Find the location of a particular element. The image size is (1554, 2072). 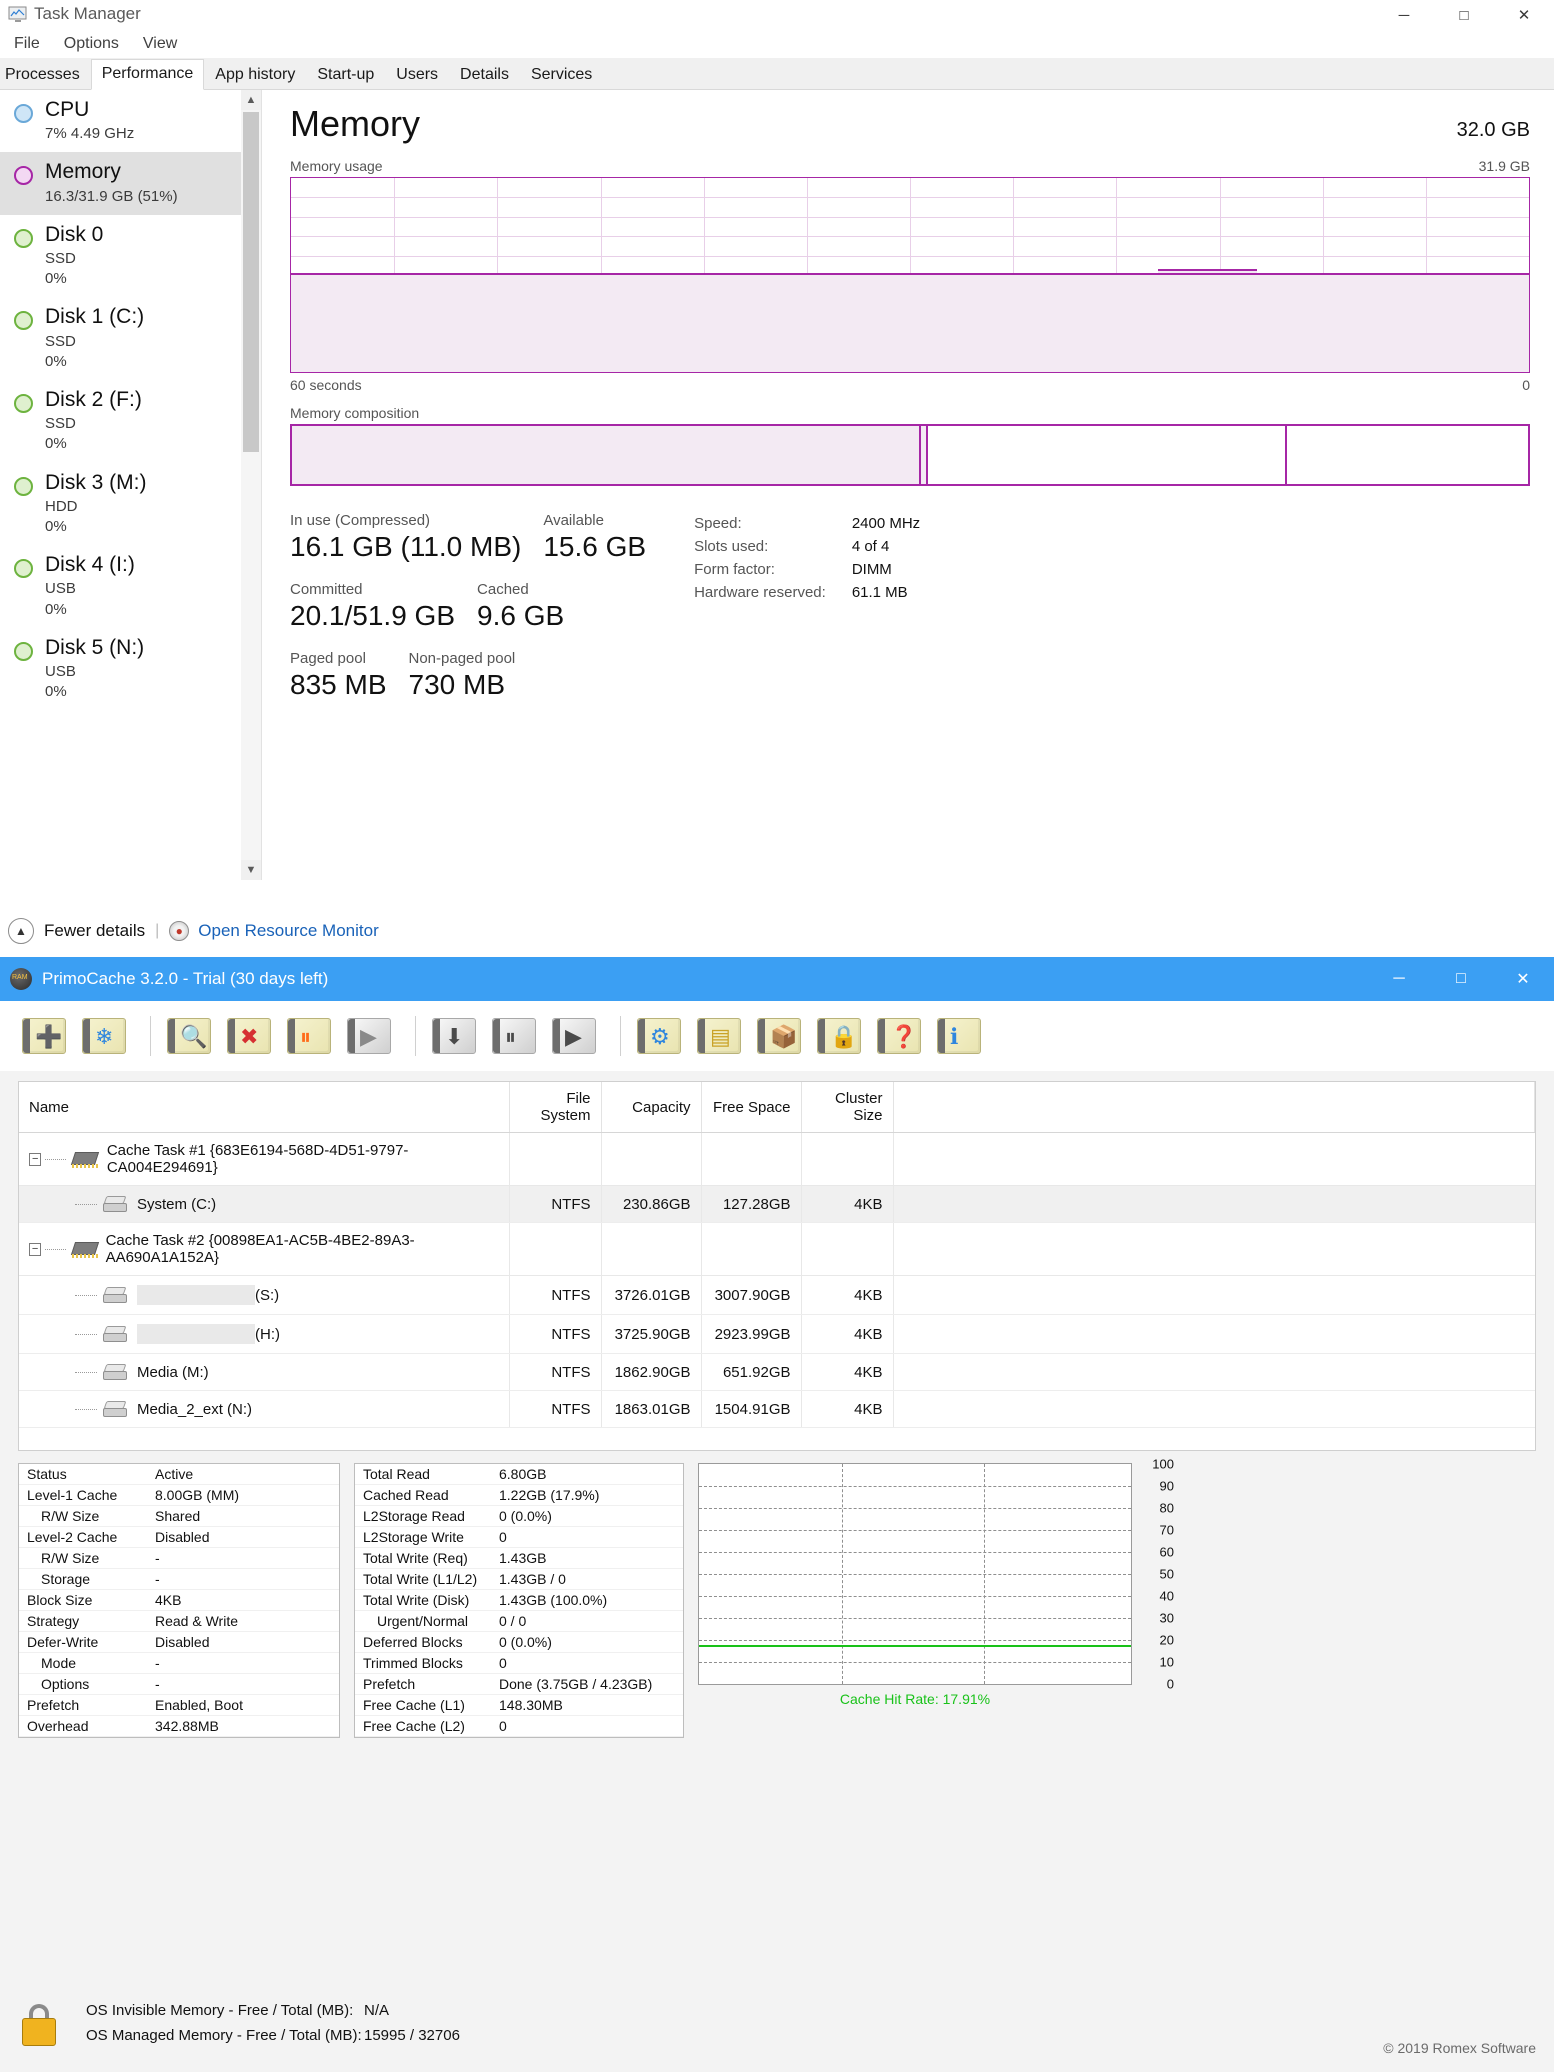

sidebar-item-disk-4-i: Disk 4 (I:) USB 0% is located at coordinates (130, 586).